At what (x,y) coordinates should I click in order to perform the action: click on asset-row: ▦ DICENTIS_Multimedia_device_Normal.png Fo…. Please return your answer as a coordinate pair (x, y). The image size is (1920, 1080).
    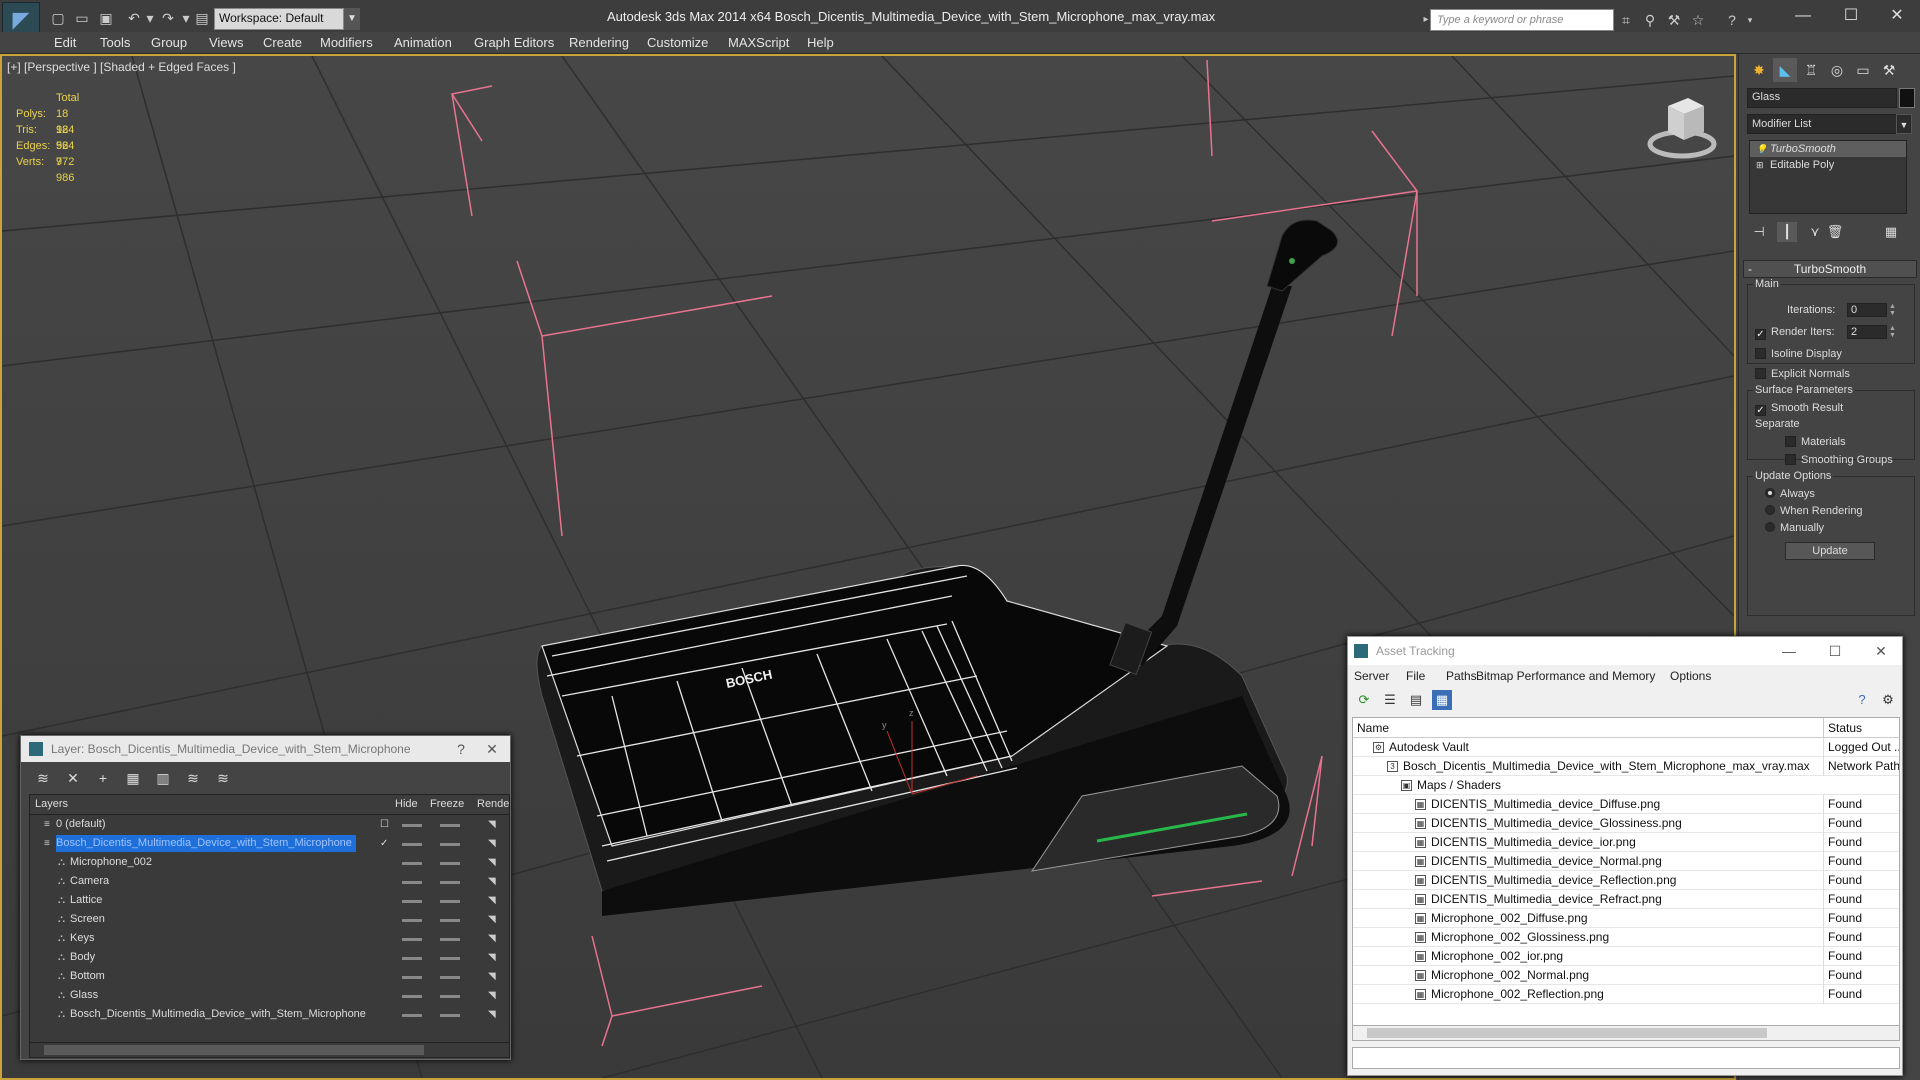
    Looking at the image, I should click on (1626, 861).